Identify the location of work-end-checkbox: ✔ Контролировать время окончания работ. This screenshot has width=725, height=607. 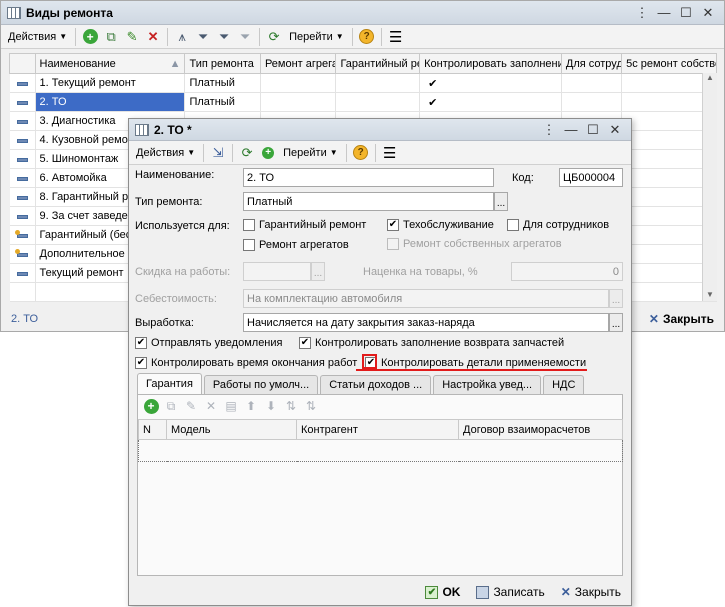
(246, 363).